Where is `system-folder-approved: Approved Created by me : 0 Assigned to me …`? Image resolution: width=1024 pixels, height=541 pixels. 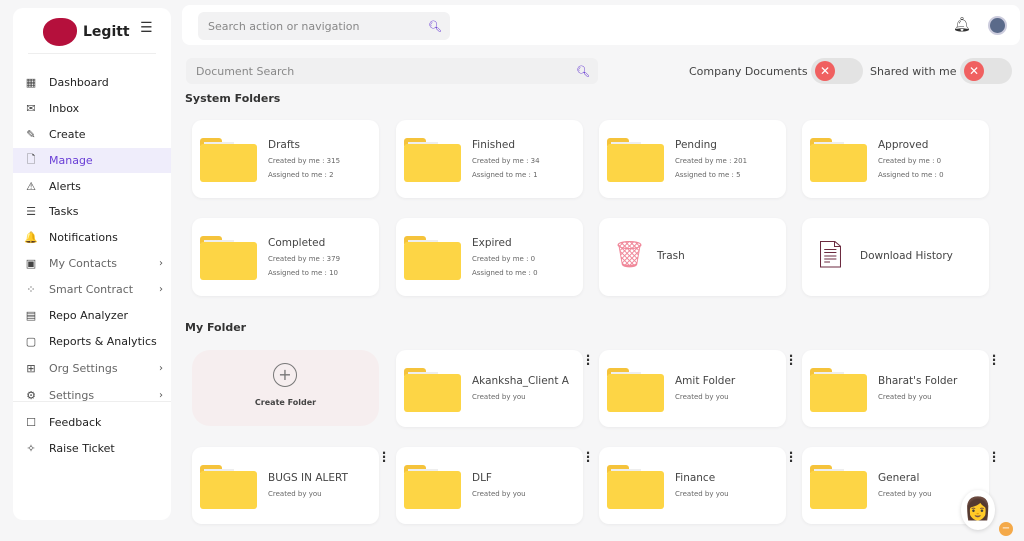 system-folder-approved: Approved Created by me : 0 Assigned to me … is located at coordinates (895, 159).